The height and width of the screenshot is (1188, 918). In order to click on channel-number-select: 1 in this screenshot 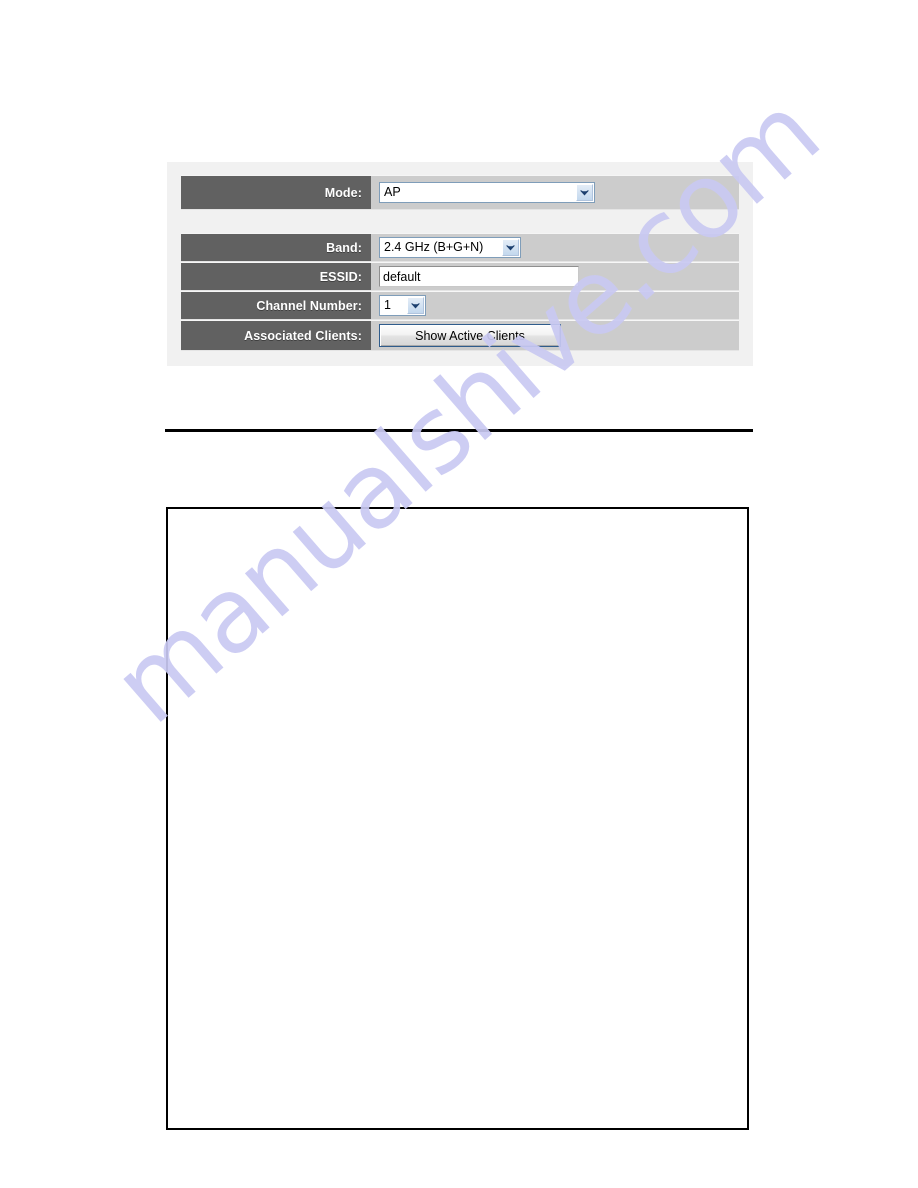, I will do `click(402, 305)`.